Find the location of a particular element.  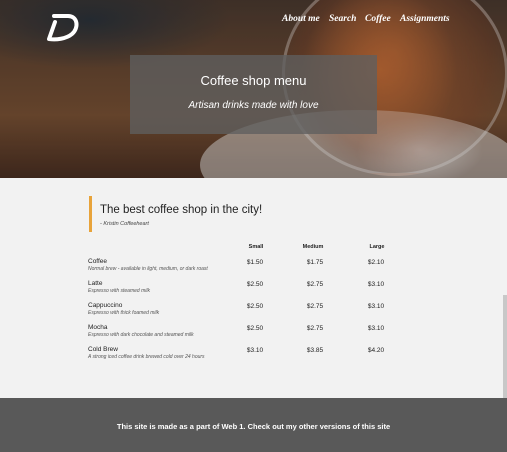

hero-title: Coffee shop menu is located at coordinates (253, 80).